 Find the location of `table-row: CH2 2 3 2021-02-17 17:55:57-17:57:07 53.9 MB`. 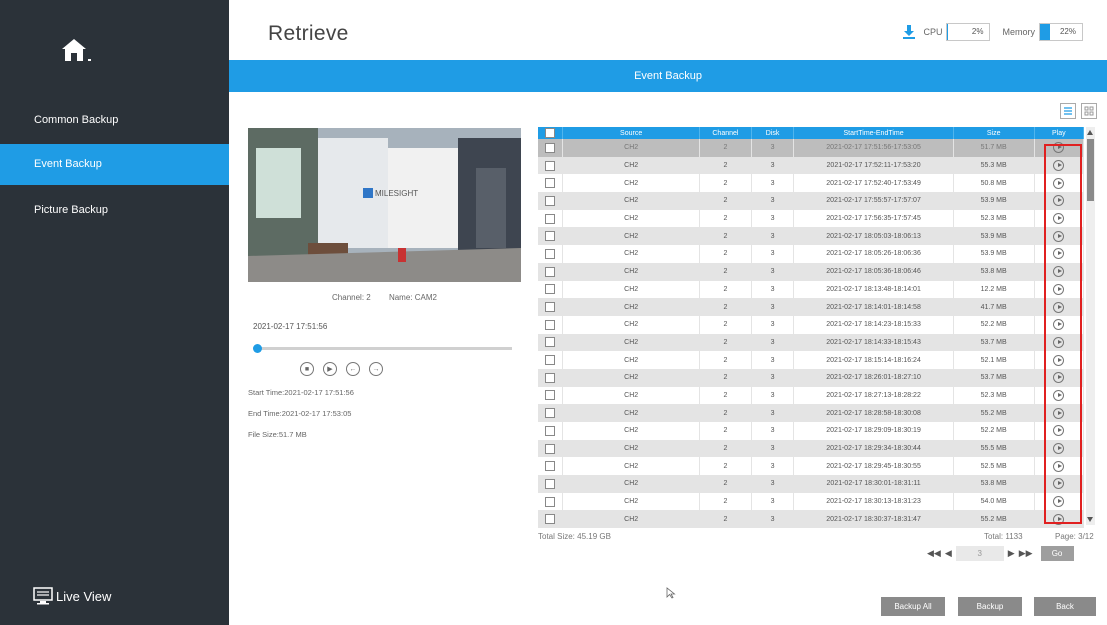

table-row: CH2 2 3 2021-02-17 17:55:57-17:57:07 53.9 MB is located at coordinates (811, 201).